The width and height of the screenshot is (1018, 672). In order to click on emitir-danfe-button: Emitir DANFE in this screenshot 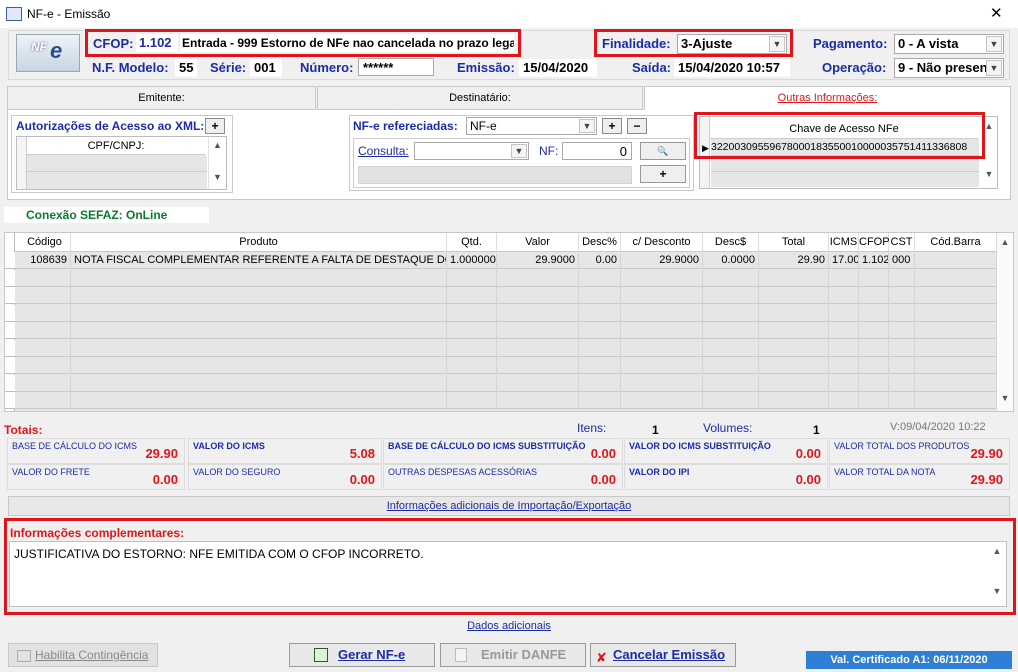, I will do `click(513, 655)`.